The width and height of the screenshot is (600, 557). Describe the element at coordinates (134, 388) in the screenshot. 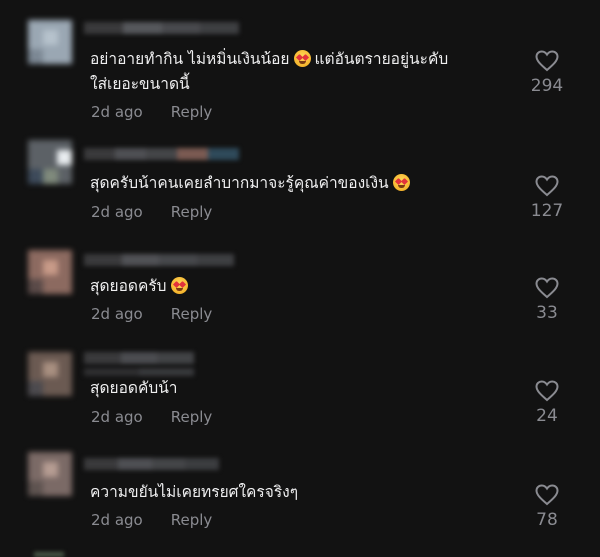

I see `comment-text-part: สุดยอดคับน้า` at that location.